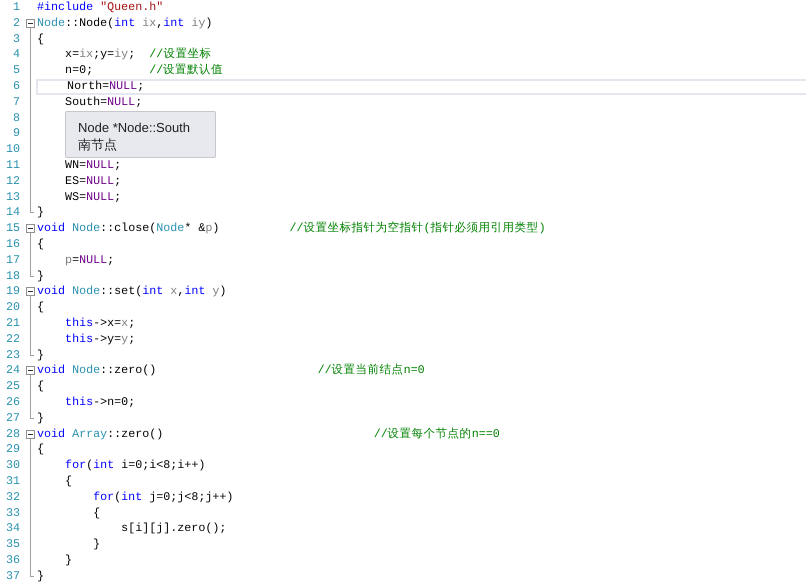 The width and height of the screenshot is (806, 586). I want to click on line-number: 14, so click(12, 213).